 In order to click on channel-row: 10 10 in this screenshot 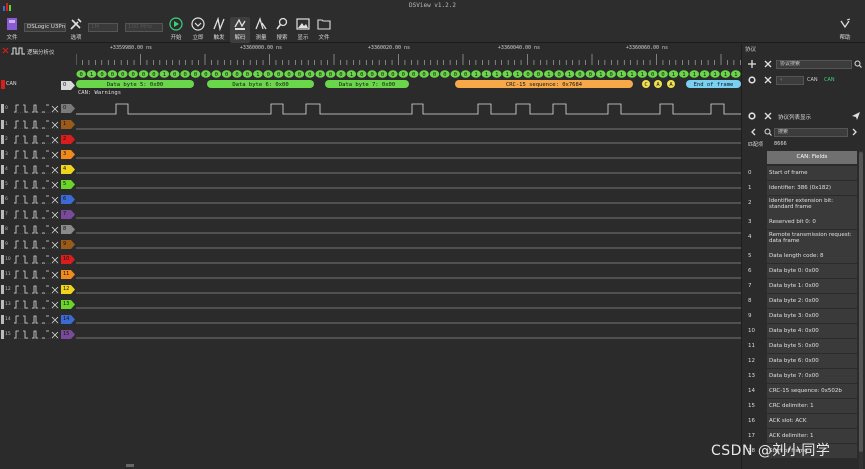, I will do `click(38, 260)`.